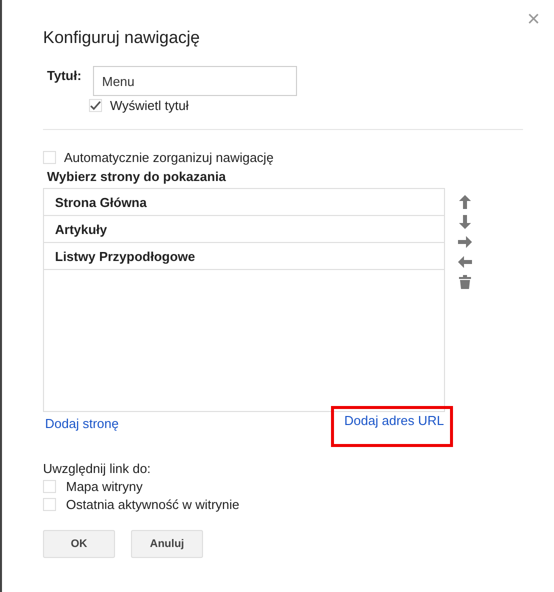  What do you see at coordinates (244, 229) in the screenshot?
I see `page-item: Artykuły` at bounding box center [244, 229].